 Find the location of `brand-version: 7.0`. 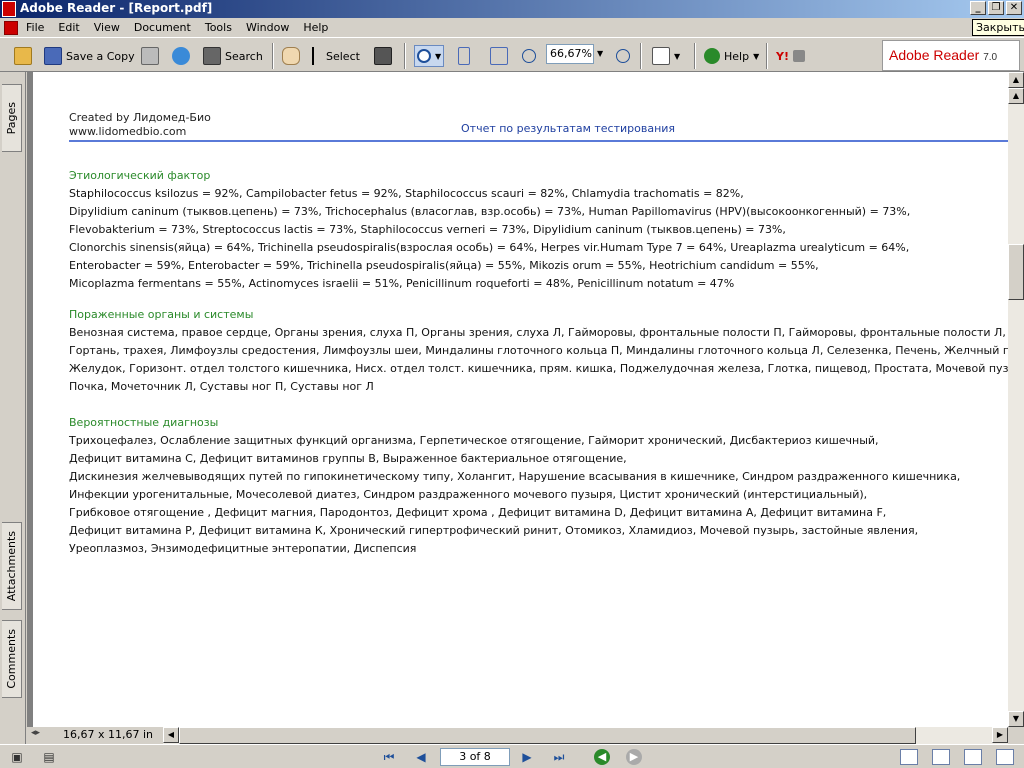

brand-version: 7.0 is located at coordinates (990, 57).